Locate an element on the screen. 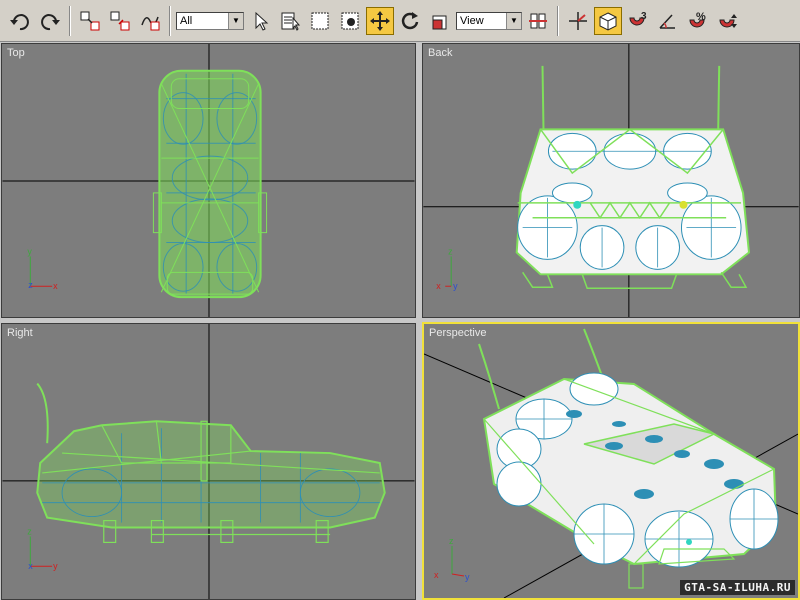  percent-snap-icon: % is located at coordinates (697, 19).